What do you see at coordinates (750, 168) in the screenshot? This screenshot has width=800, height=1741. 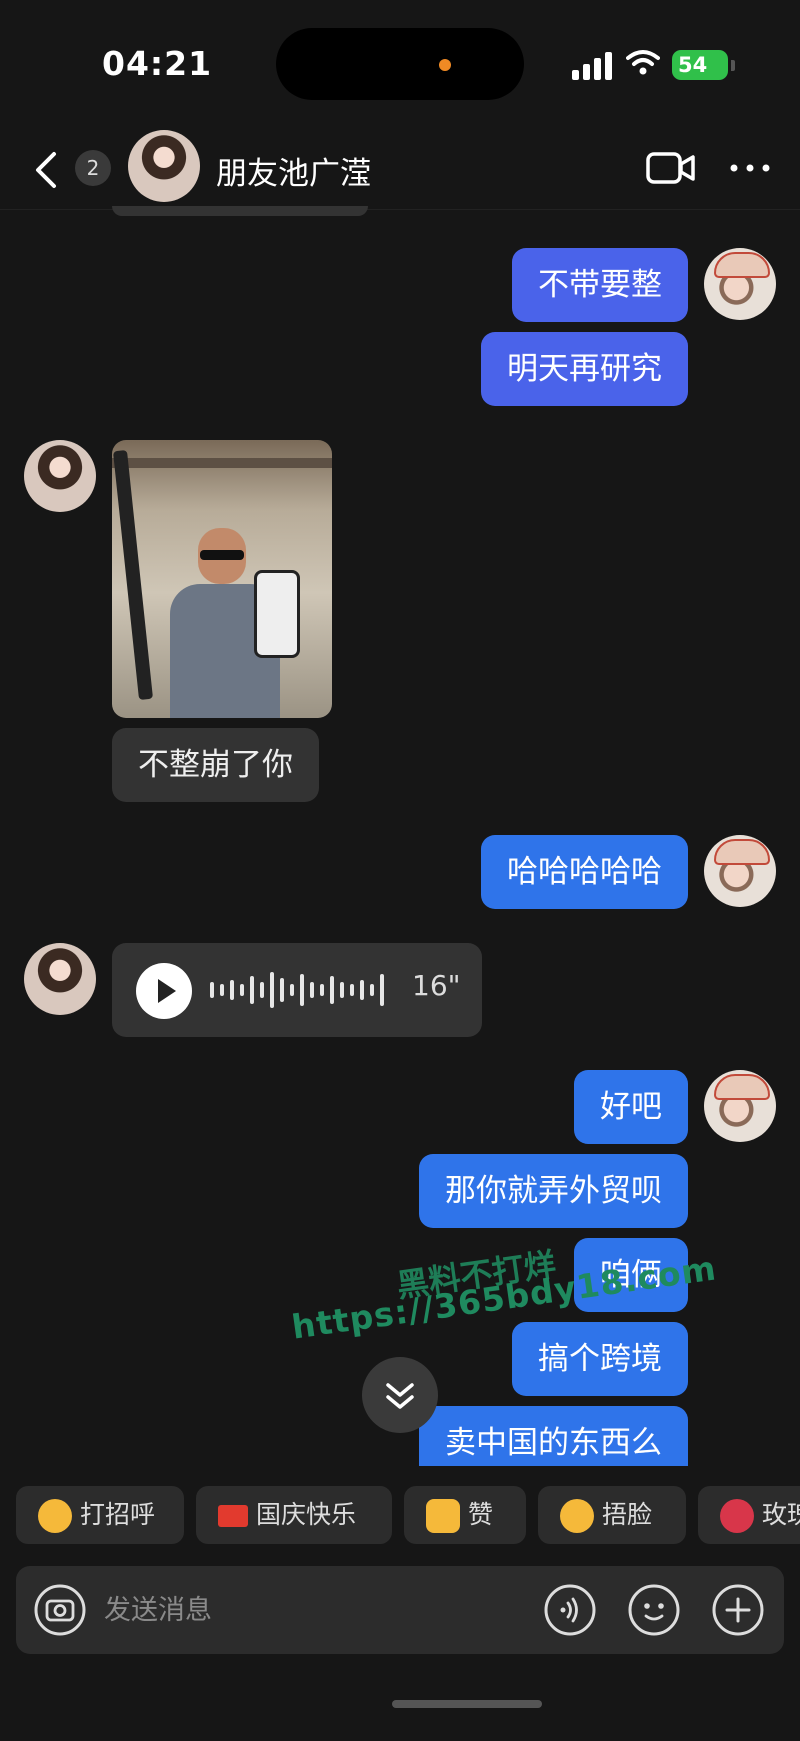 I see `more-options-icon` at bounding box center [750, 168].